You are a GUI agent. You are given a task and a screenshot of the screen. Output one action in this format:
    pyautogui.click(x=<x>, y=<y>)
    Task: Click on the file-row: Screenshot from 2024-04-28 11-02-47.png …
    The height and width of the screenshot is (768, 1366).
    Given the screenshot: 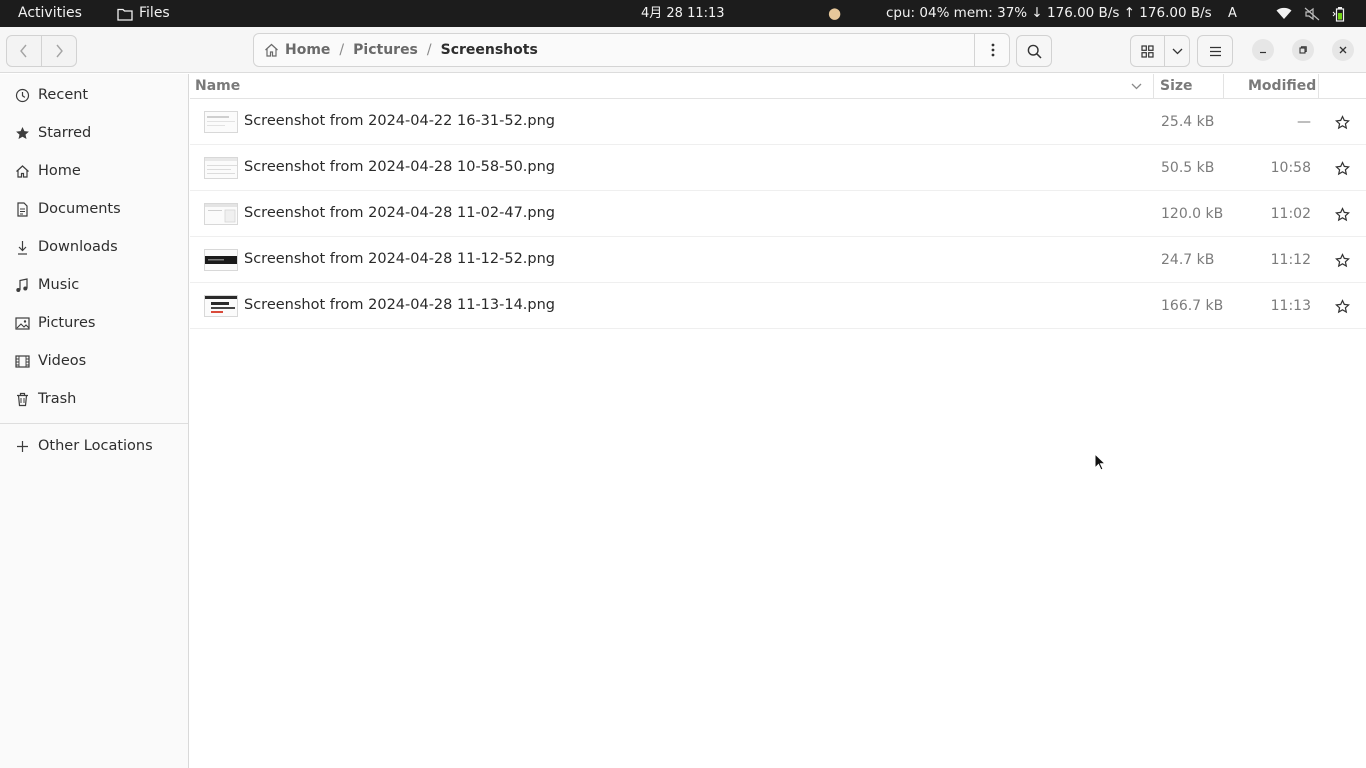 What is the action you would take?
    pyautogui.click(x=778, y=214)
    